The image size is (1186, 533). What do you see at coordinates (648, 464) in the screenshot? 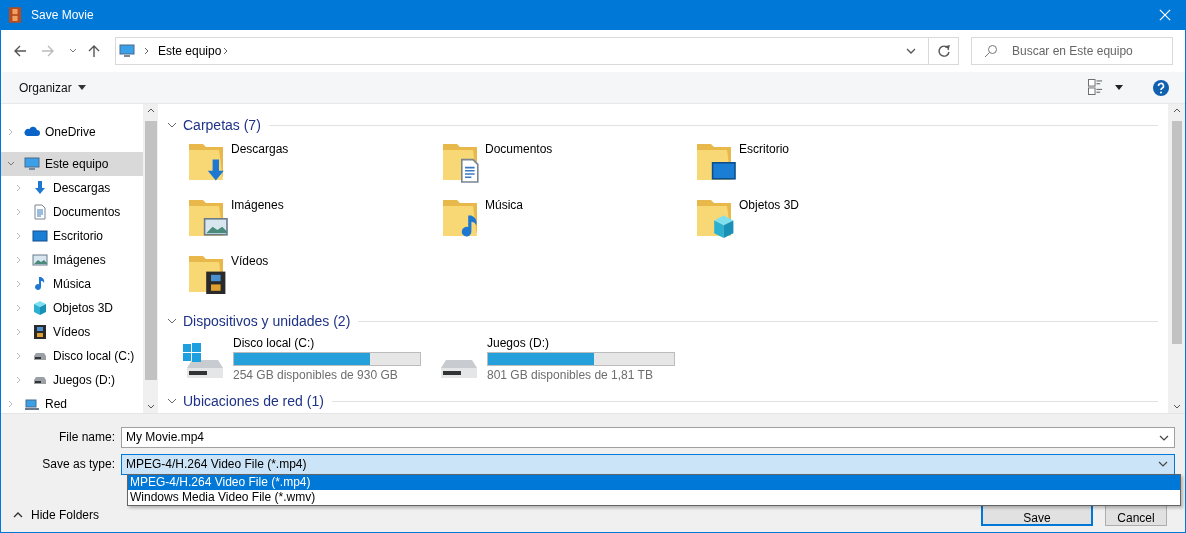
I see `file-type-dropdown: MPEG-4/H.264 Video File (*.mp4)` at bounding box center [648, 464].